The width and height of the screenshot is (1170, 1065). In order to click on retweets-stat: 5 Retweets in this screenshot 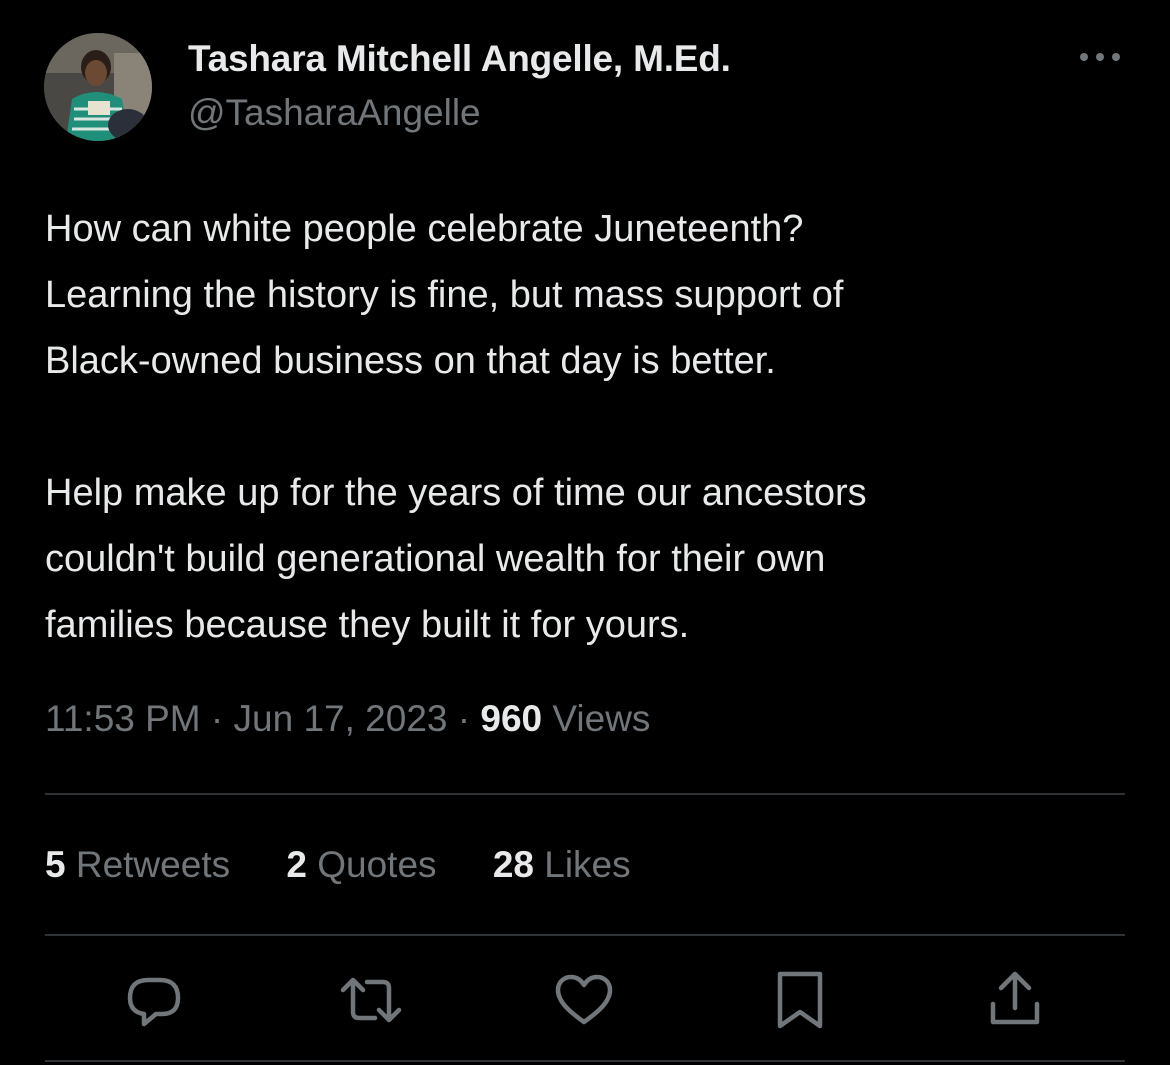, I will do `click(137, 865)`.